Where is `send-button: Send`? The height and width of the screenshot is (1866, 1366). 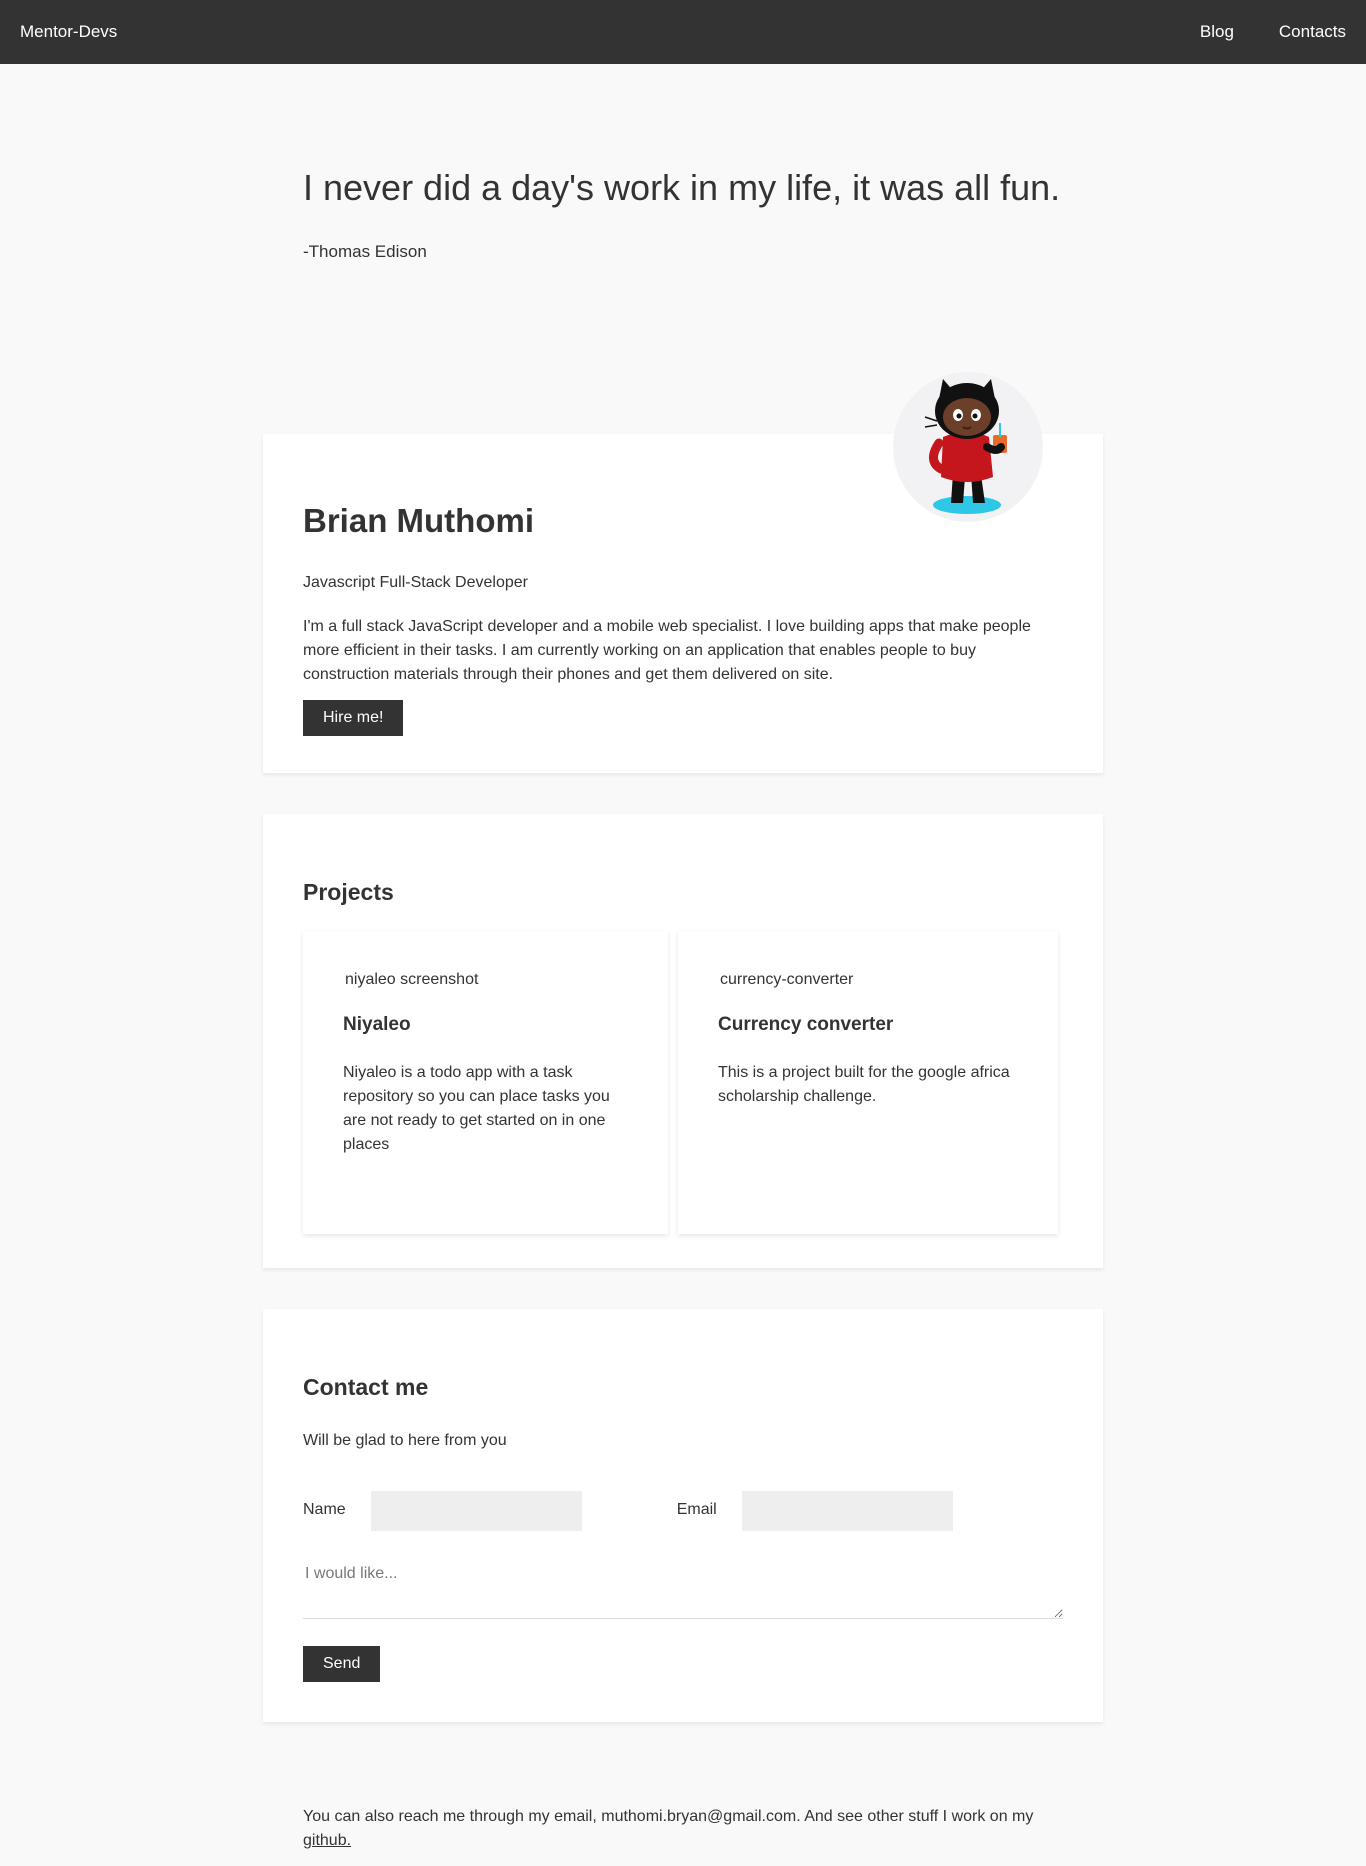 send-button: Send is located at coordinates (342, 1663).